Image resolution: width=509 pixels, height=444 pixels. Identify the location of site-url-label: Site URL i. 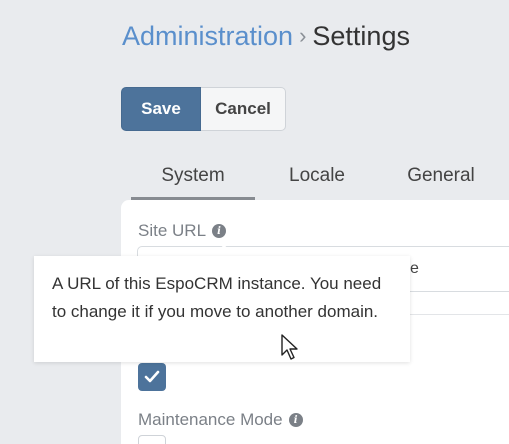
(182, 231).